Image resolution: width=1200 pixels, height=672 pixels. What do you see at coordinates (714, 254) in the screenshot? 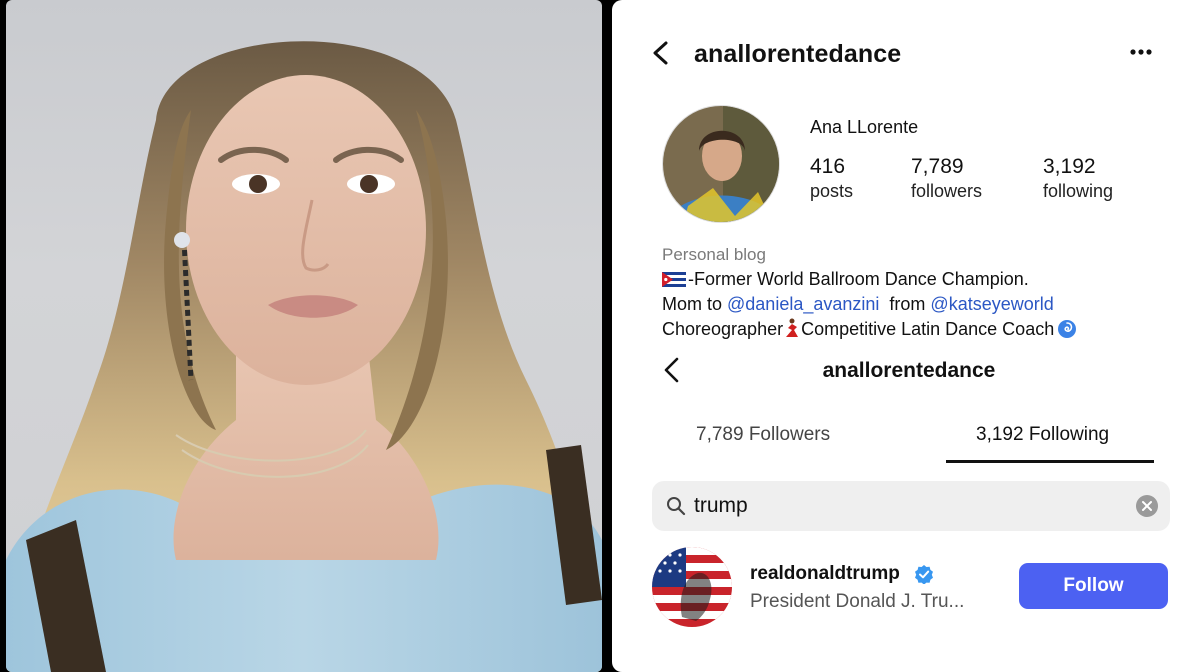
I see `bio-category: Personal blog` at bounding box center [714, 254].